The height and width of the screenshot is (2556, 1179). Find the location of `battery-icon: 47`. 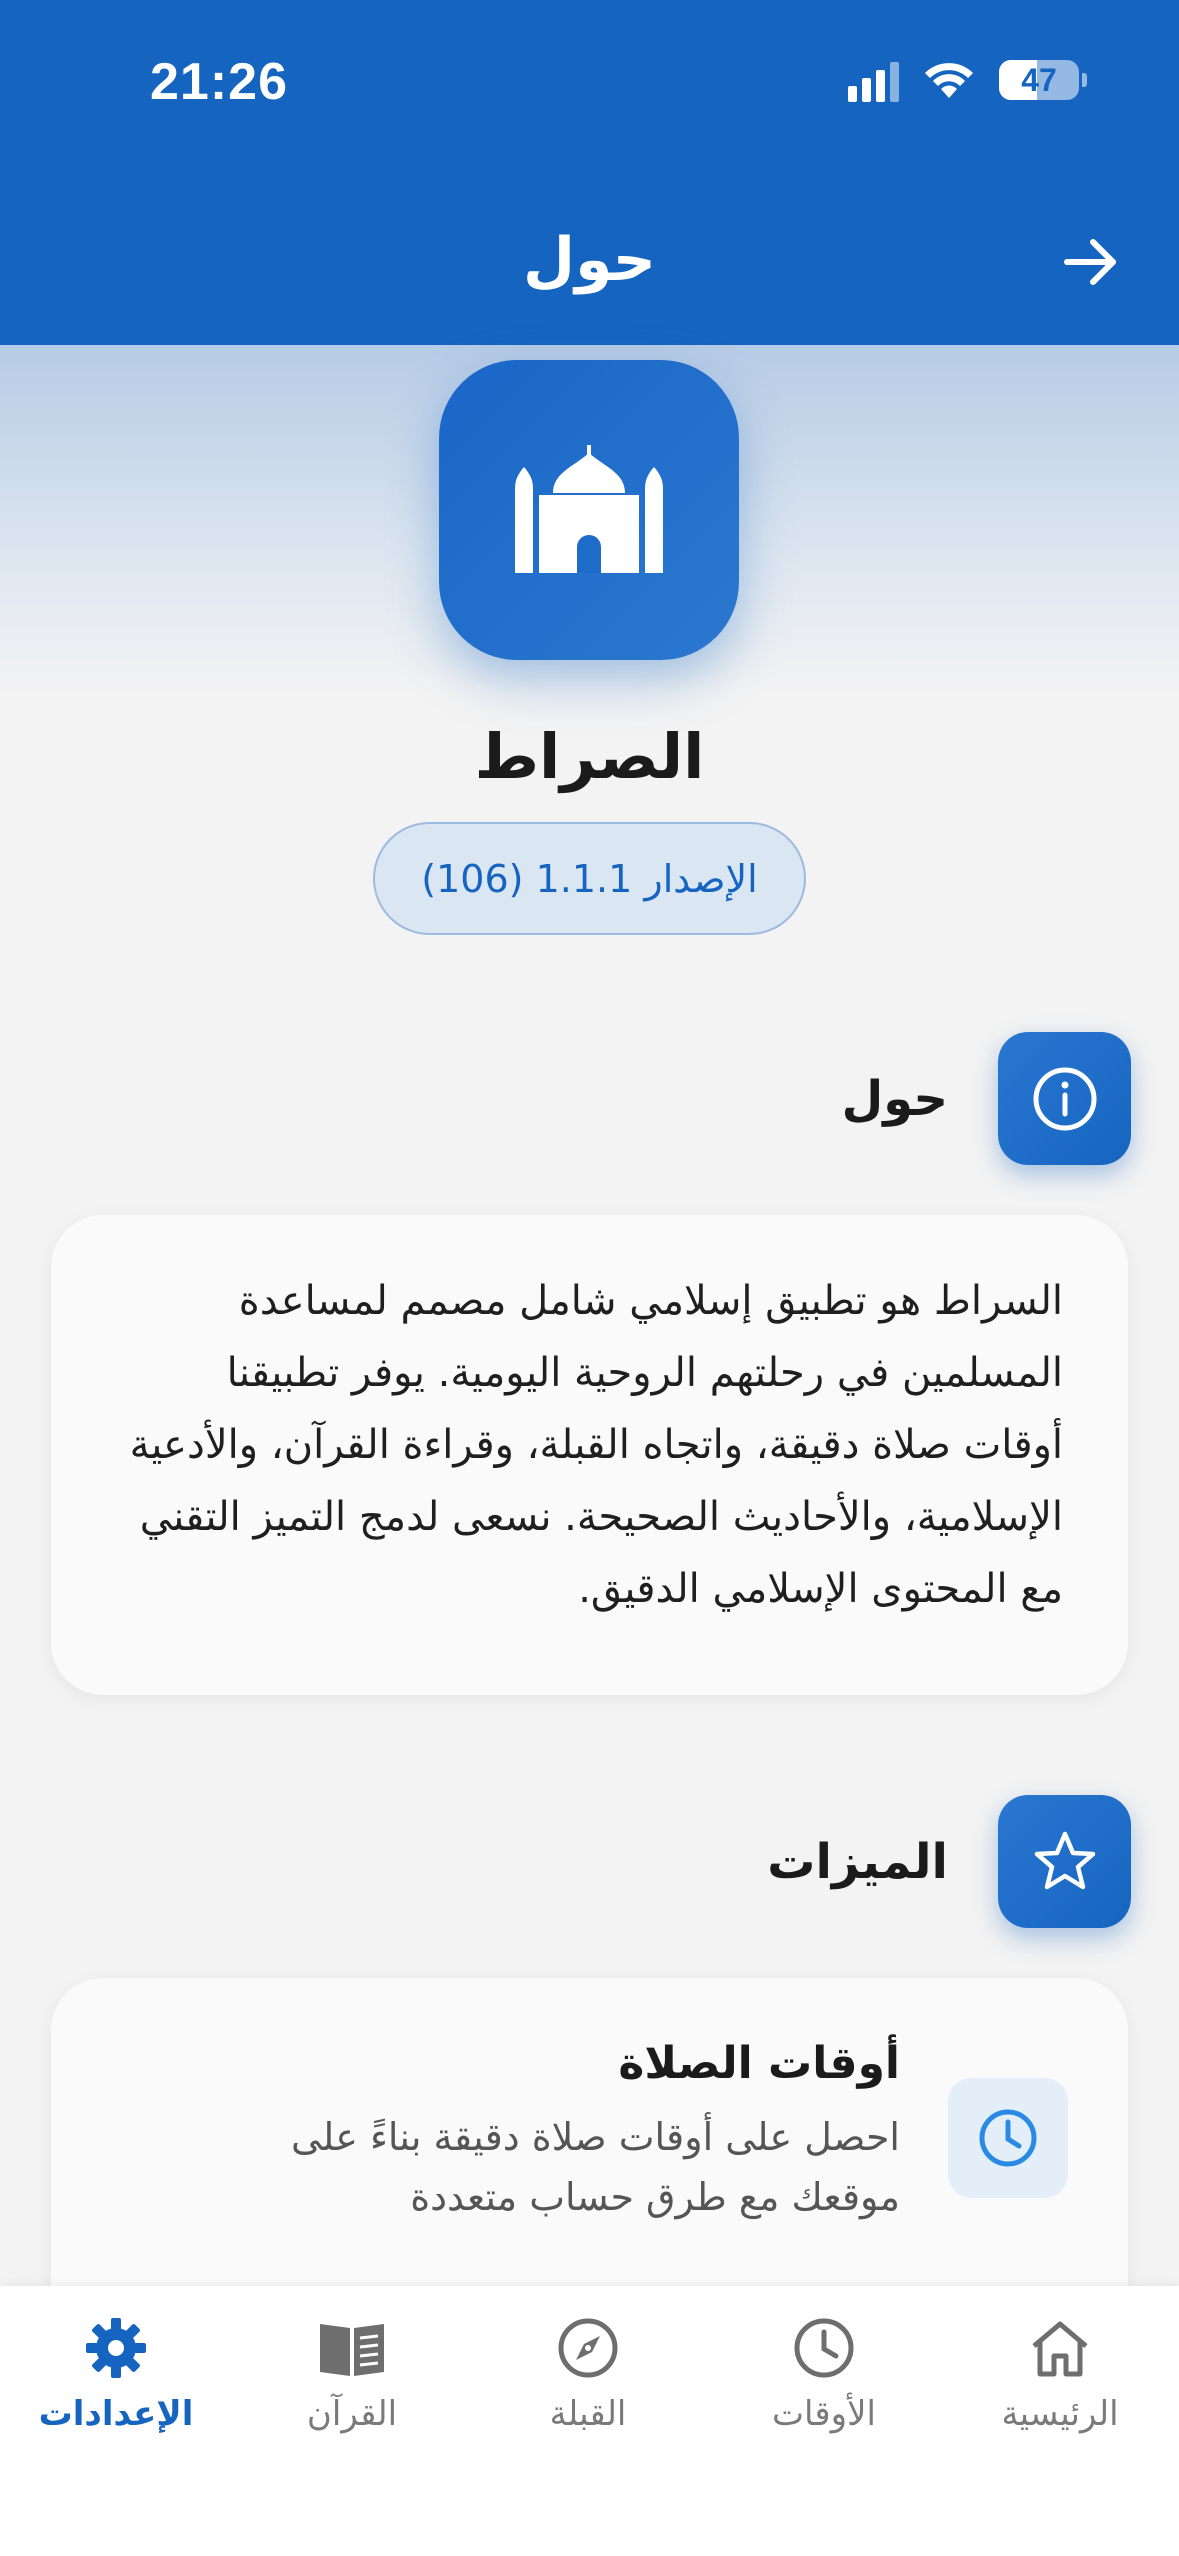

battery-icon: 47 is located at coordinates (1043, 80).